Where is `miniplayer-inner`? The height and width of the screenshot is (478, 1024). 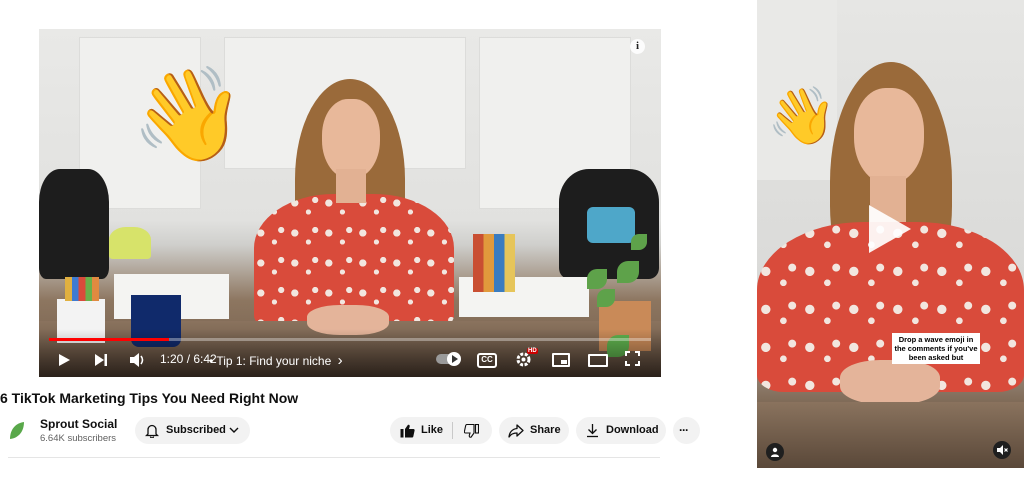
miniplayer-inner is located at coordinates (564, 362).